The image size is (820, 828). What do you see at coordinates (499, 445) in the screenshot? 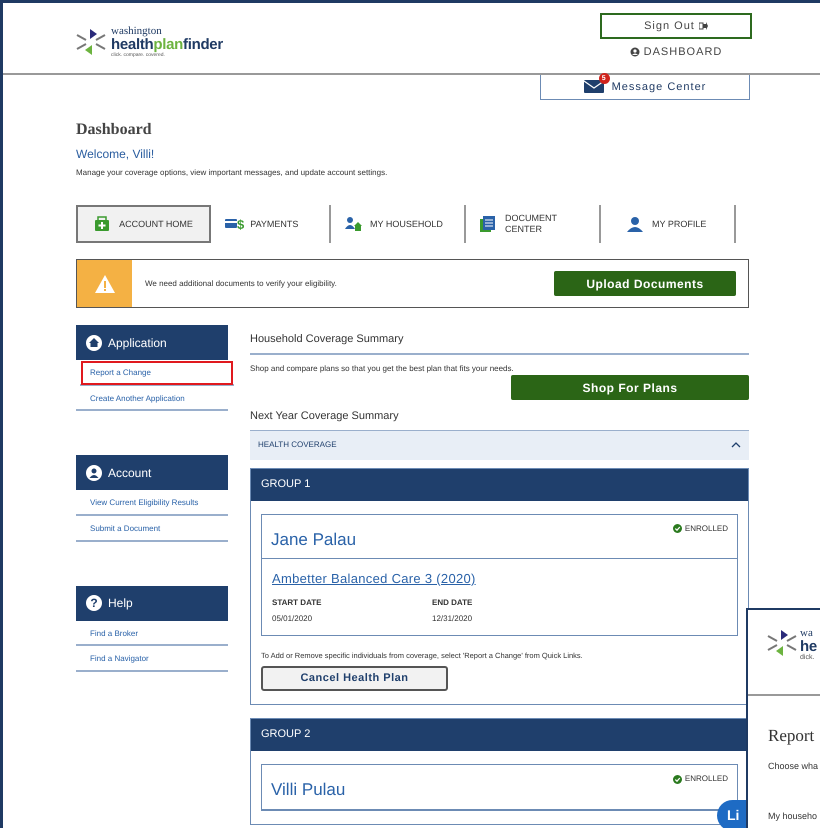
I see `accordion-header: HEALTH COVERAGE` at bounding box center [499, 445].